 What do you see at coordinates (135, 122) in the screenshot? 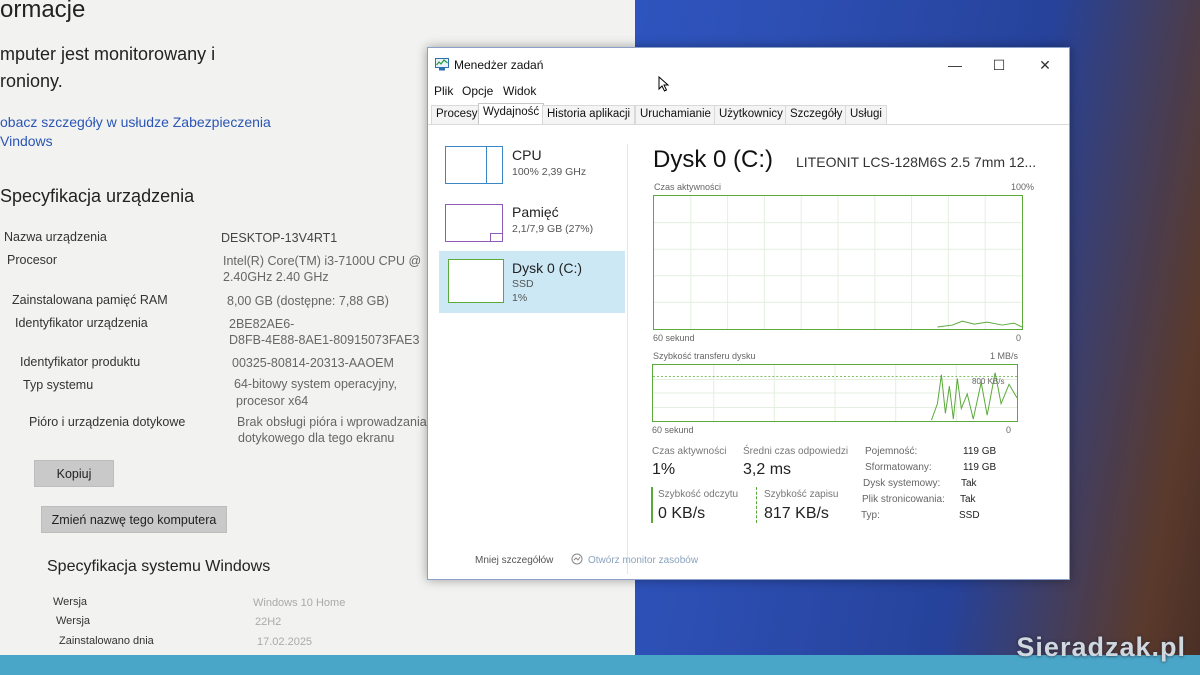
I see `security-details-link: obacz szczegóły w usłudze Zabezpieczenia` at bounding box center [135, 122].